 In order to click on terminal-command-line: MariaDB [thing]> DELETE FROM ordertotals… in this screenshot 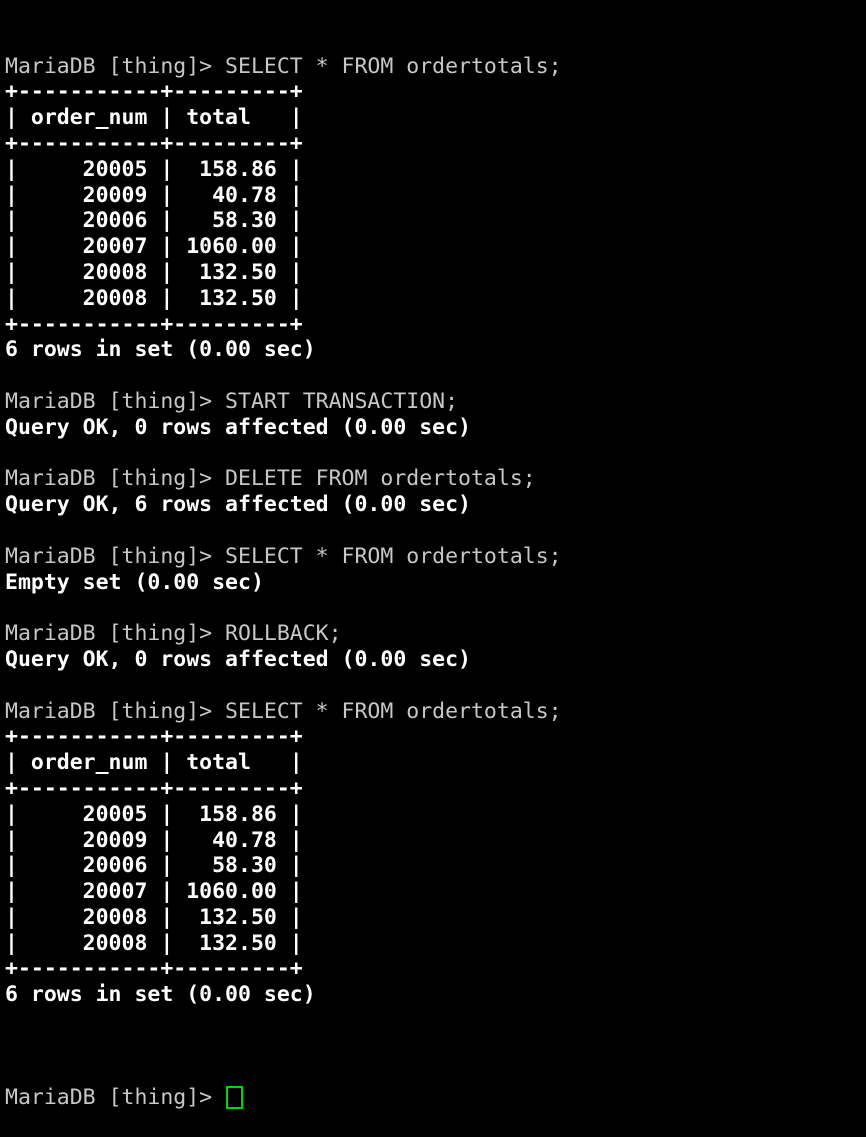, I will do `click(270, 479)`.